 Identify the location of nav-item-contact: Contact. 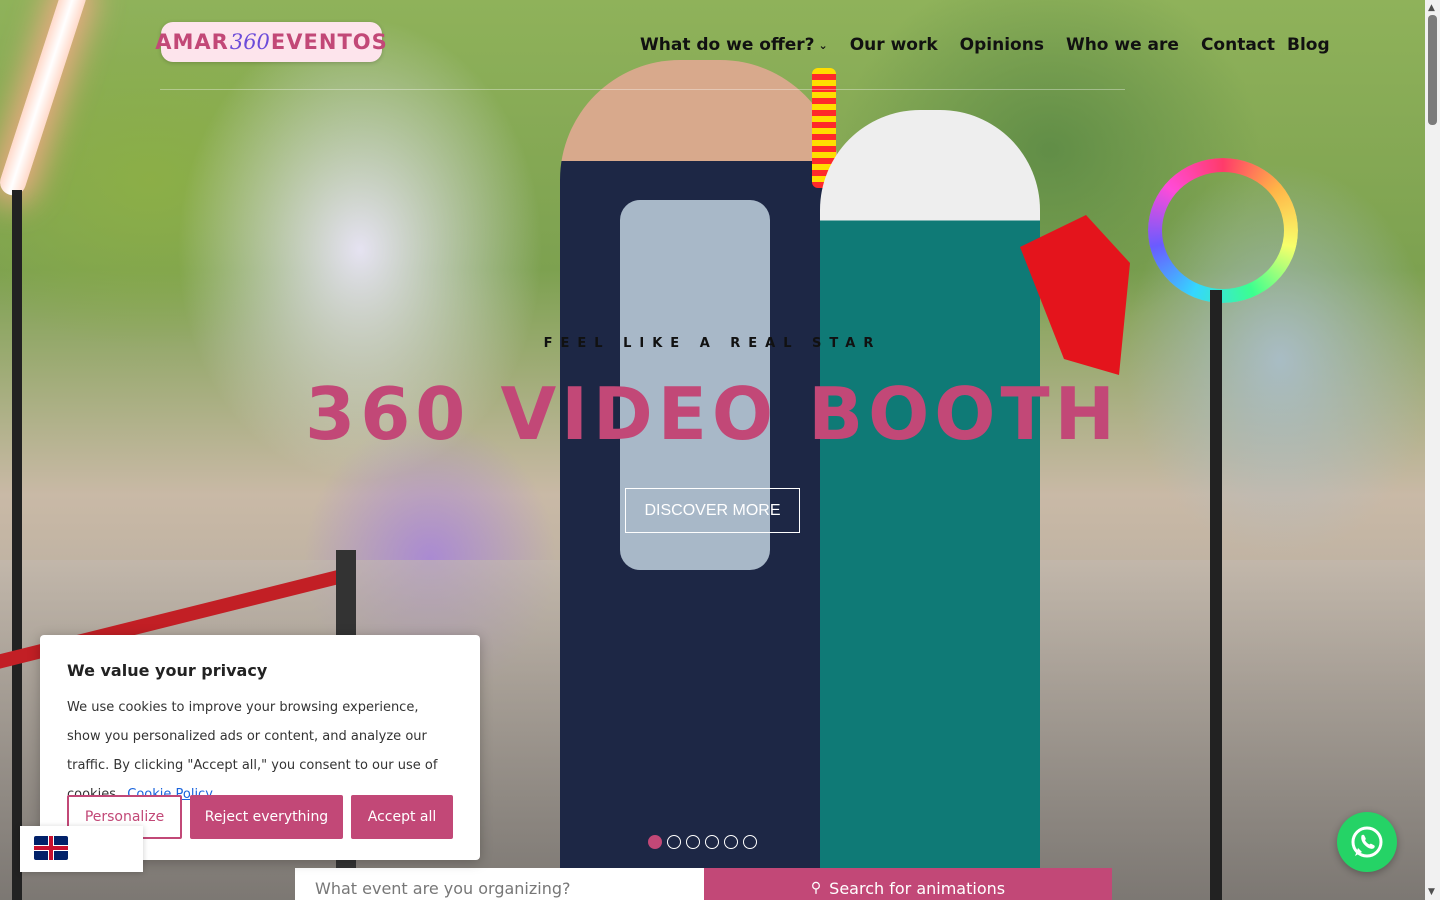
(1238, 45).